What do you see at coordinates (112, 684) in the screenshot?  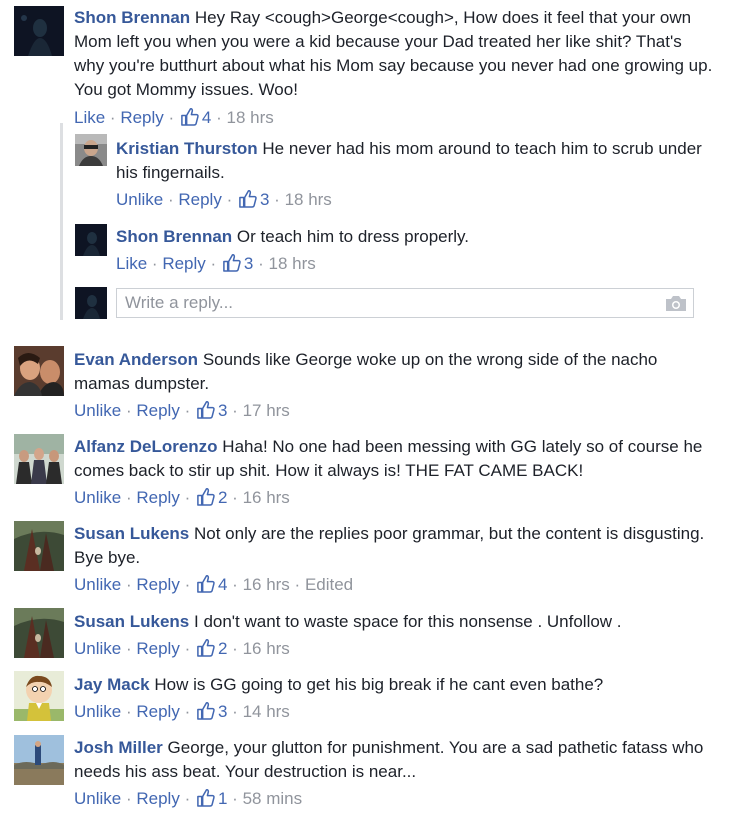 I see `comment-author: Jay Mack` at bounding box center [112, 684].